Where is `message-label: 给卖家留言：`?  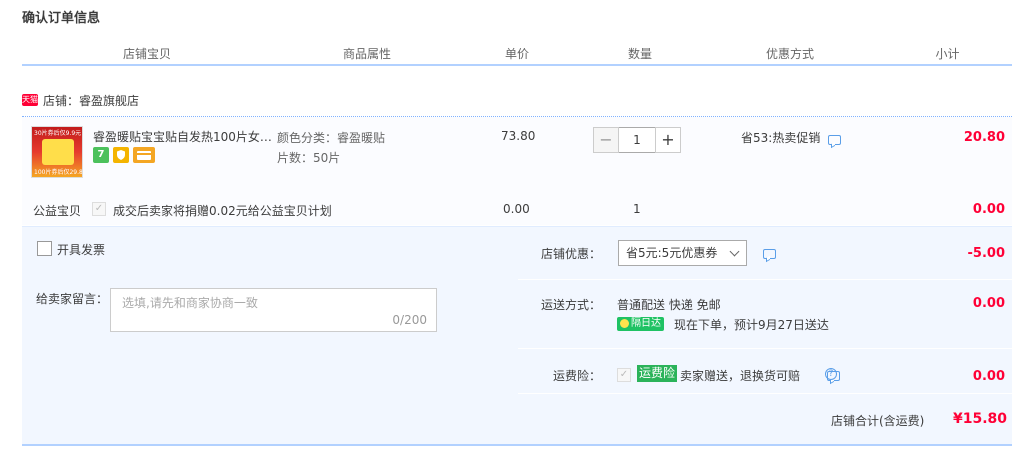 message-label: 给卖家留言： is located at coordinates (72, 299).